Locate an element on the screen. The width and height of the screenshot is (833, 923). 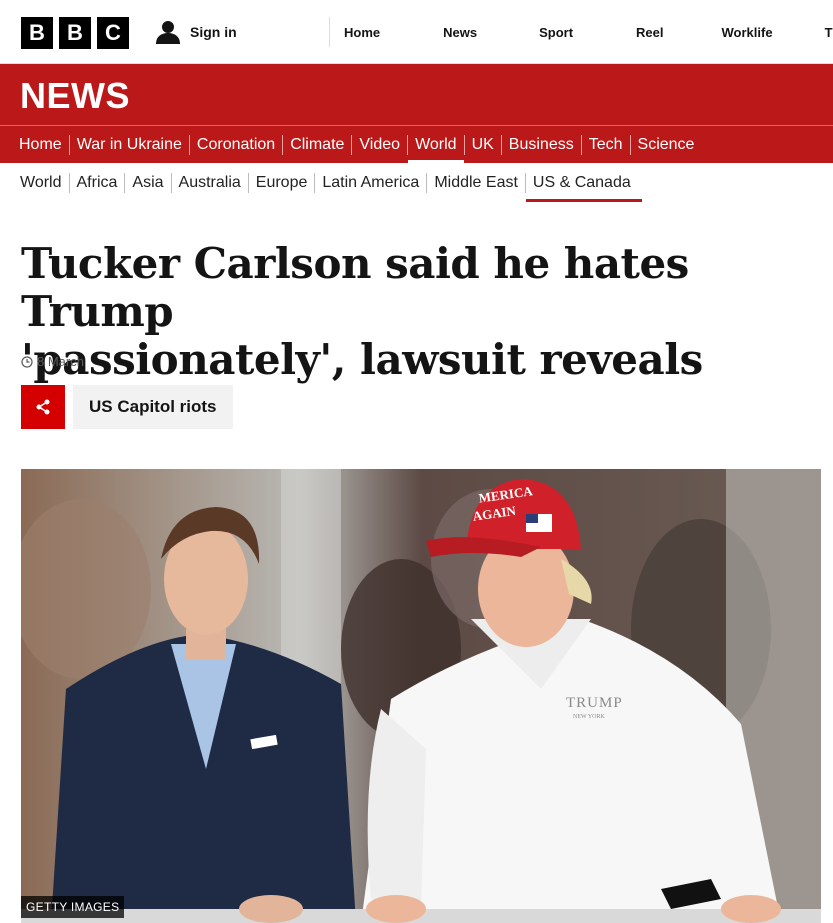
section-nav-world: World is located at coordinates (436, 149).